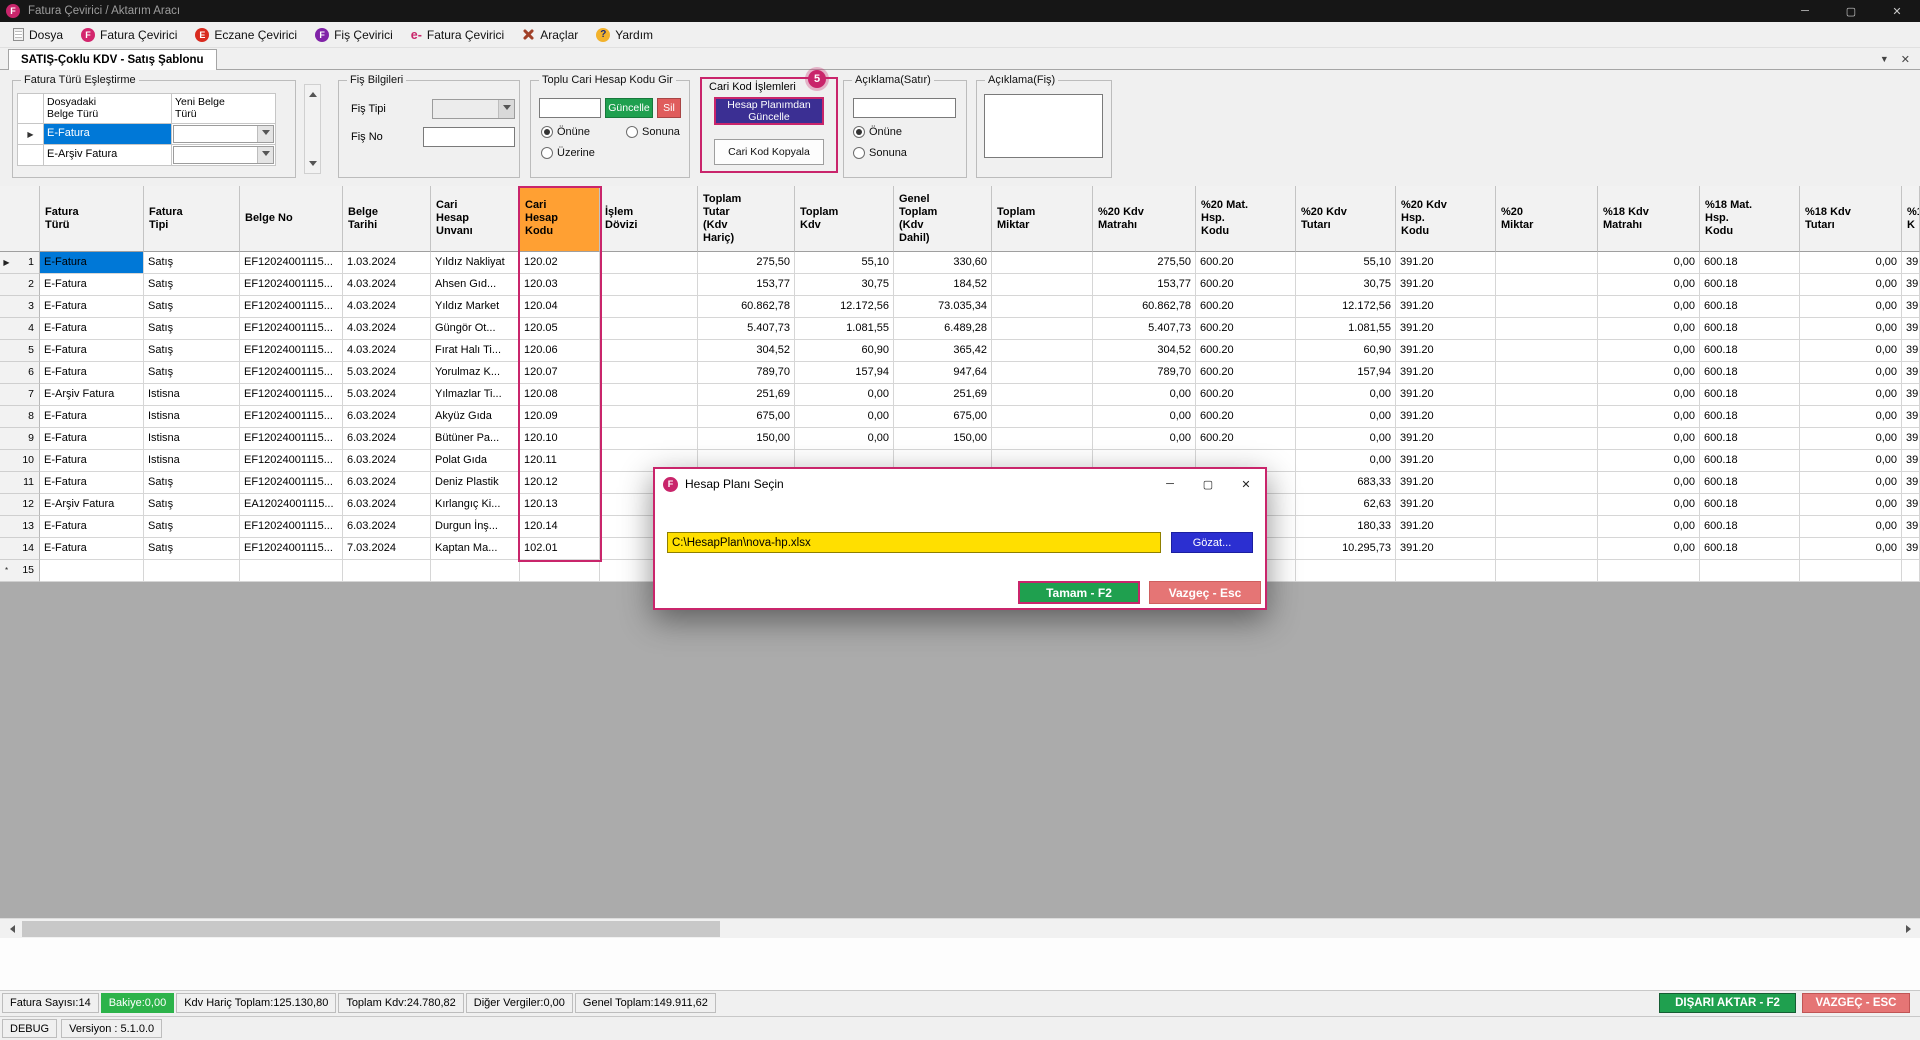  I want to click on menu-item-eczane-cevirici: E Eczane Çevirici, so click(246, 34).